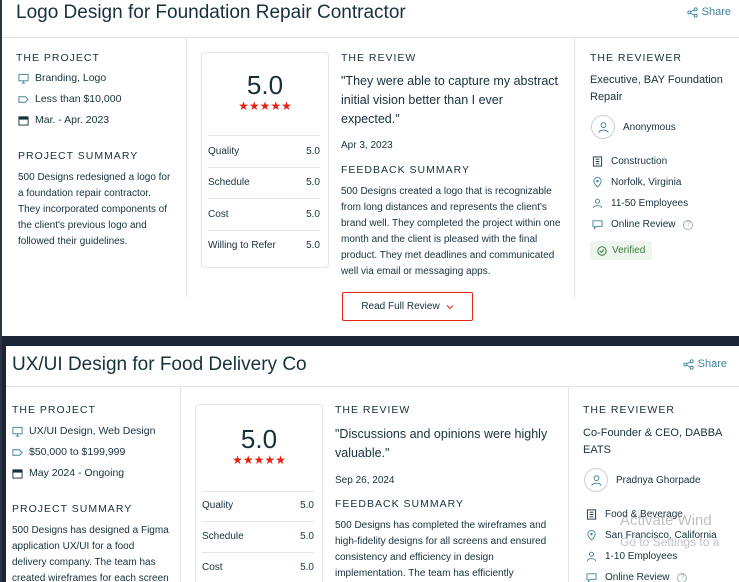 The height and width of the screenshot is (582, 739). I want to click on reviewer: Pradnya Ghorpade, so click(642, 480).